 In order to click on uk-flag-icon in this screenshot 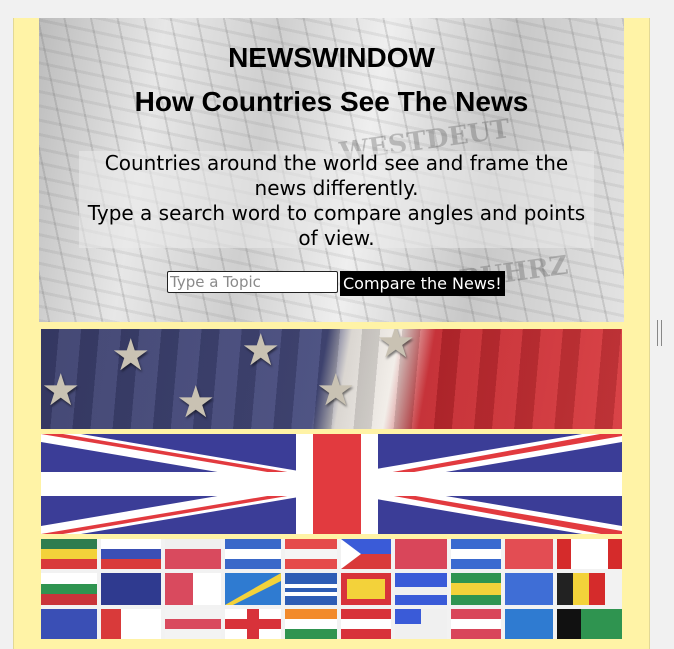, I will do `click(331, 484)`.